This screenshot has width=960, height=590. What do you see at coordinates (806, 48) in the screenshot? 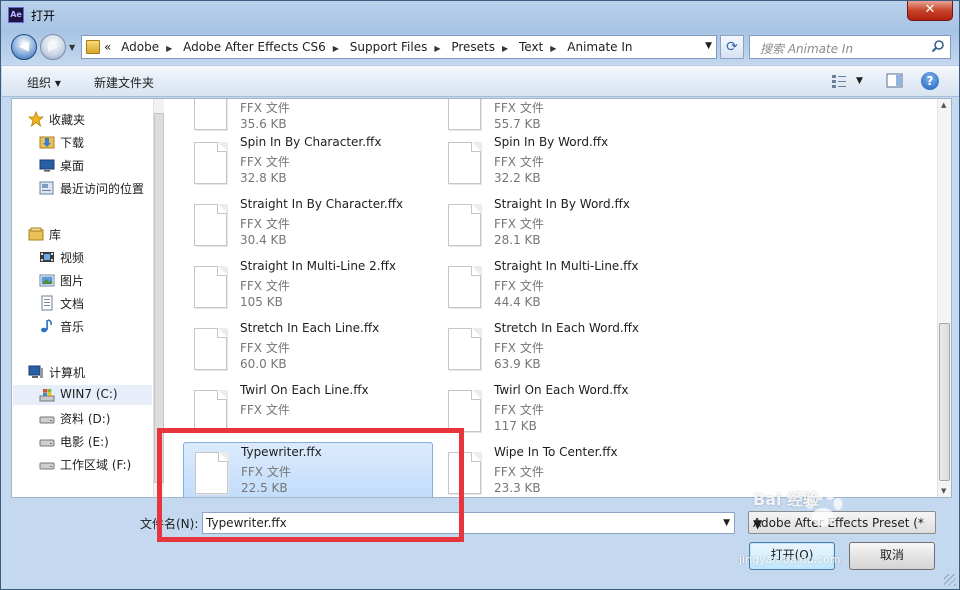
I see `search-input: 搜索 Animate In` at bounding box center [806, 48].